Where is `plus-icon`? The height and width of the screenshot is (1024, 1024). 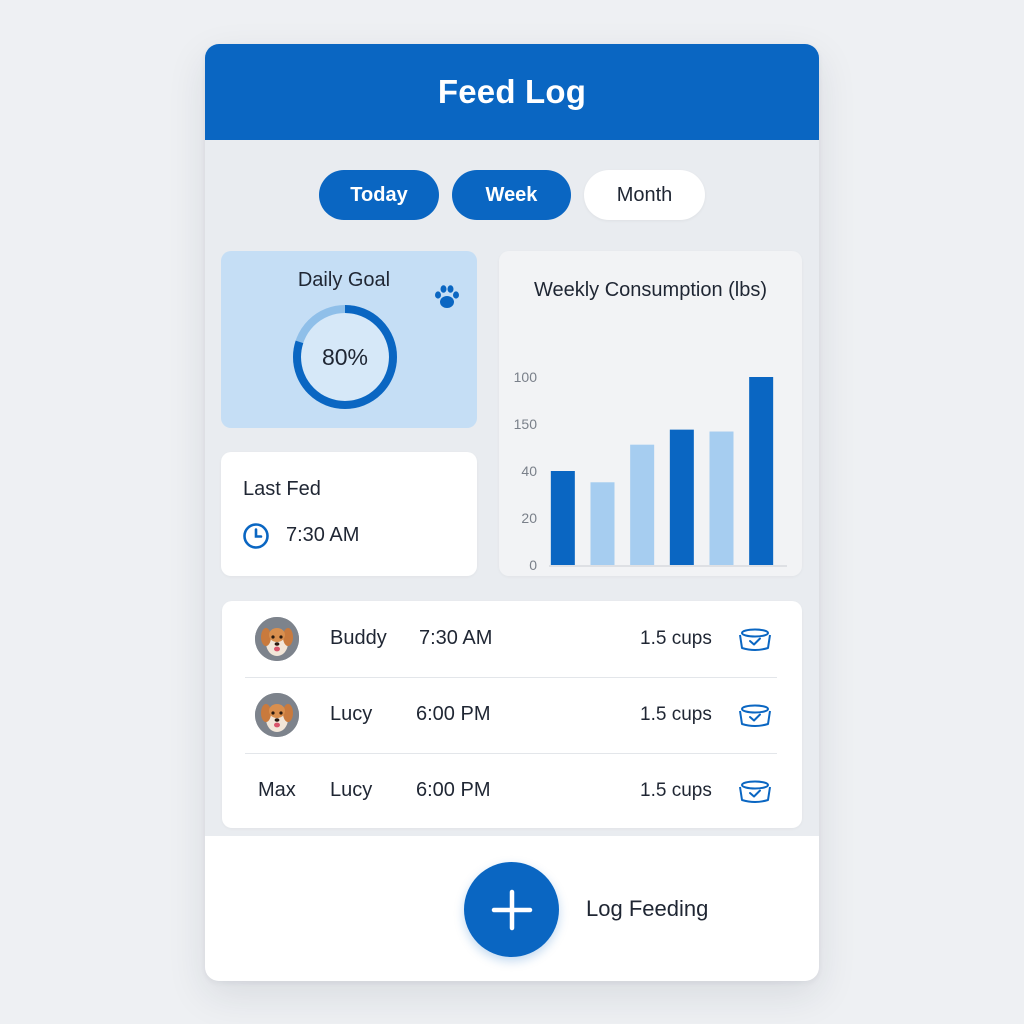 plus-icon is located at coordinates (511, 909).